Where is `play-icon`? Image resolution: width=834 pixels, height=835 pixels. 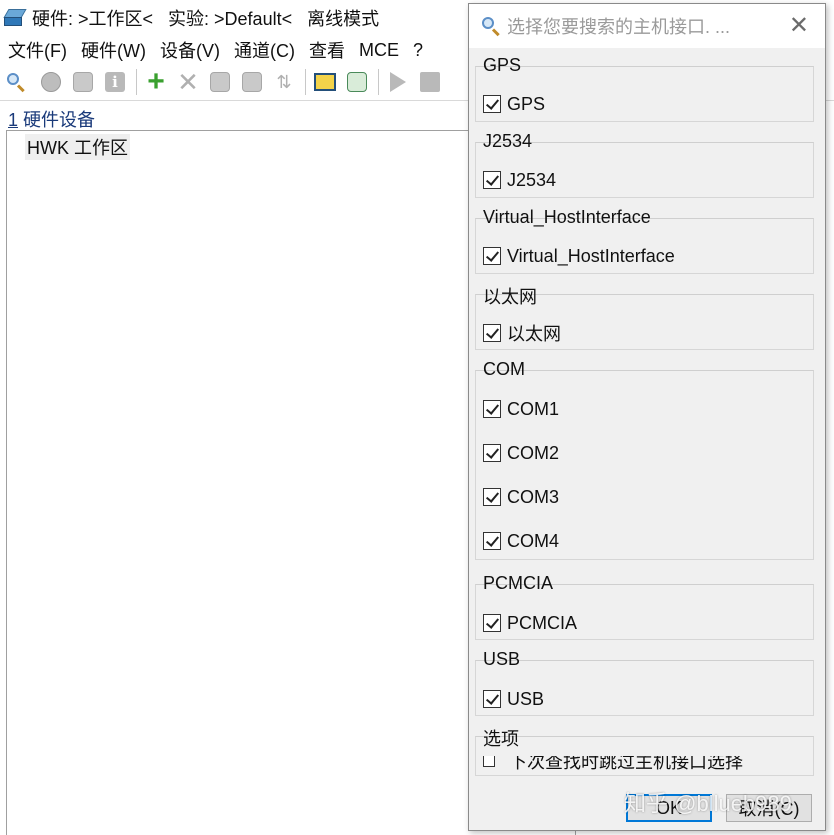
play-icon is located at coordinates (398, 82).